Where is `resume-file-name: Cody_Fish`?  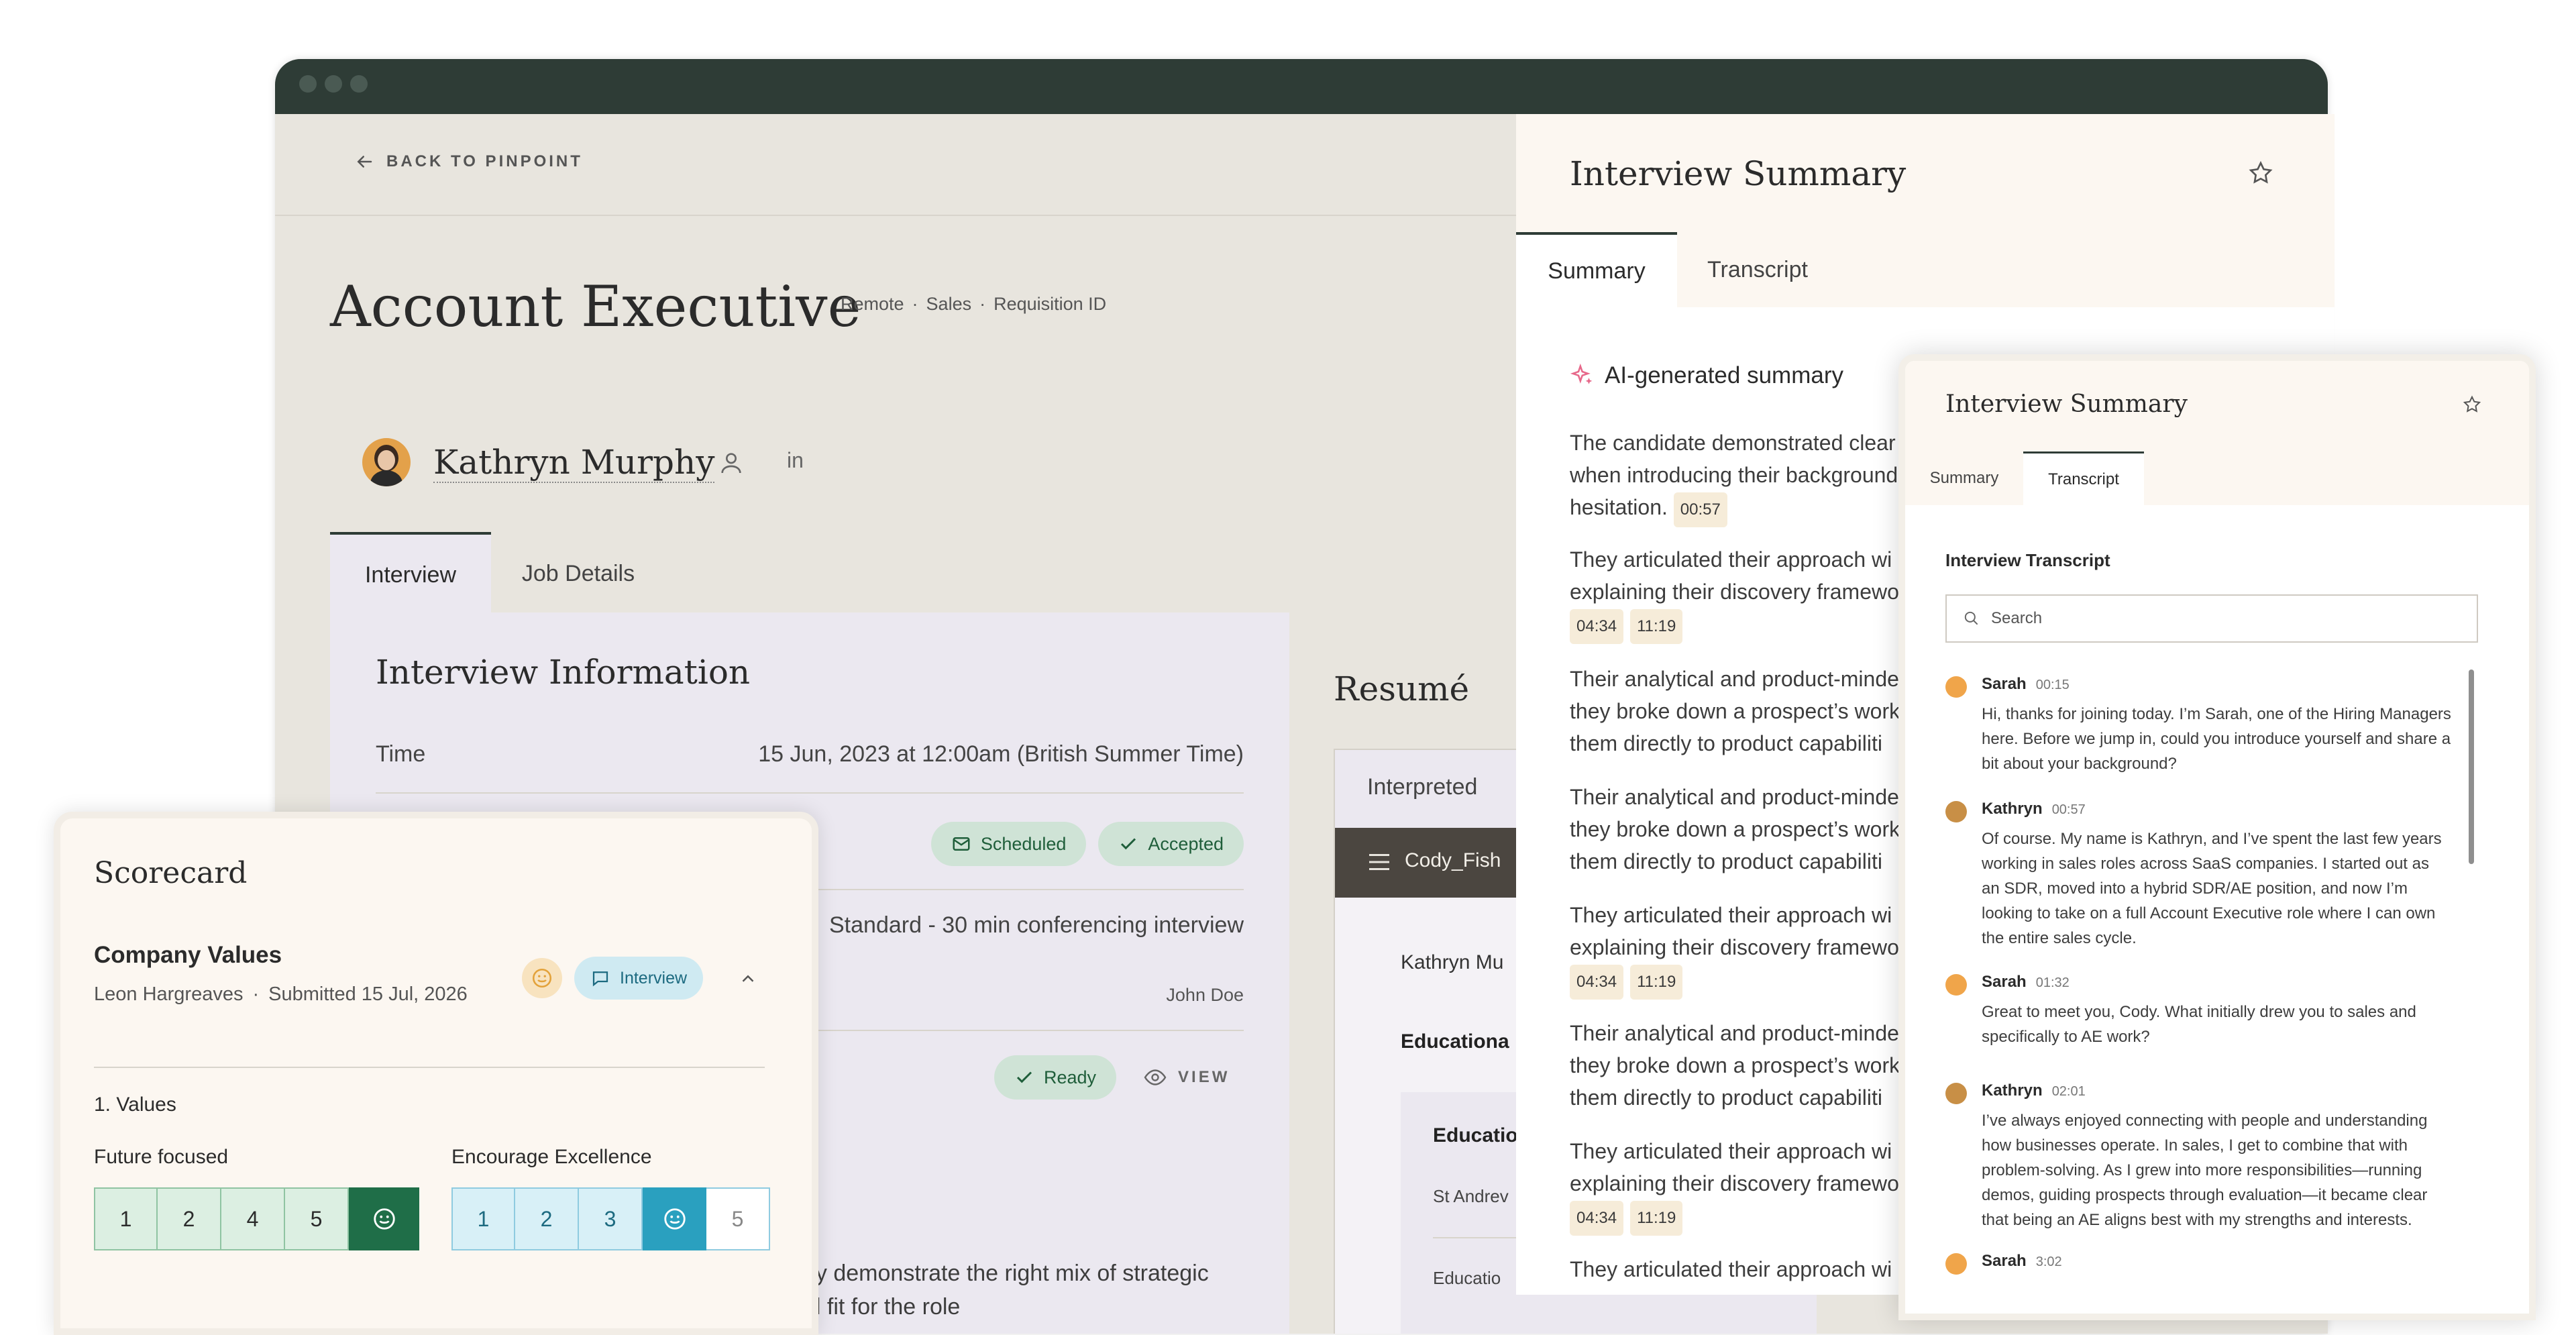 resume-file-name: Cody_Fish is located at coordinates (1453, 860).